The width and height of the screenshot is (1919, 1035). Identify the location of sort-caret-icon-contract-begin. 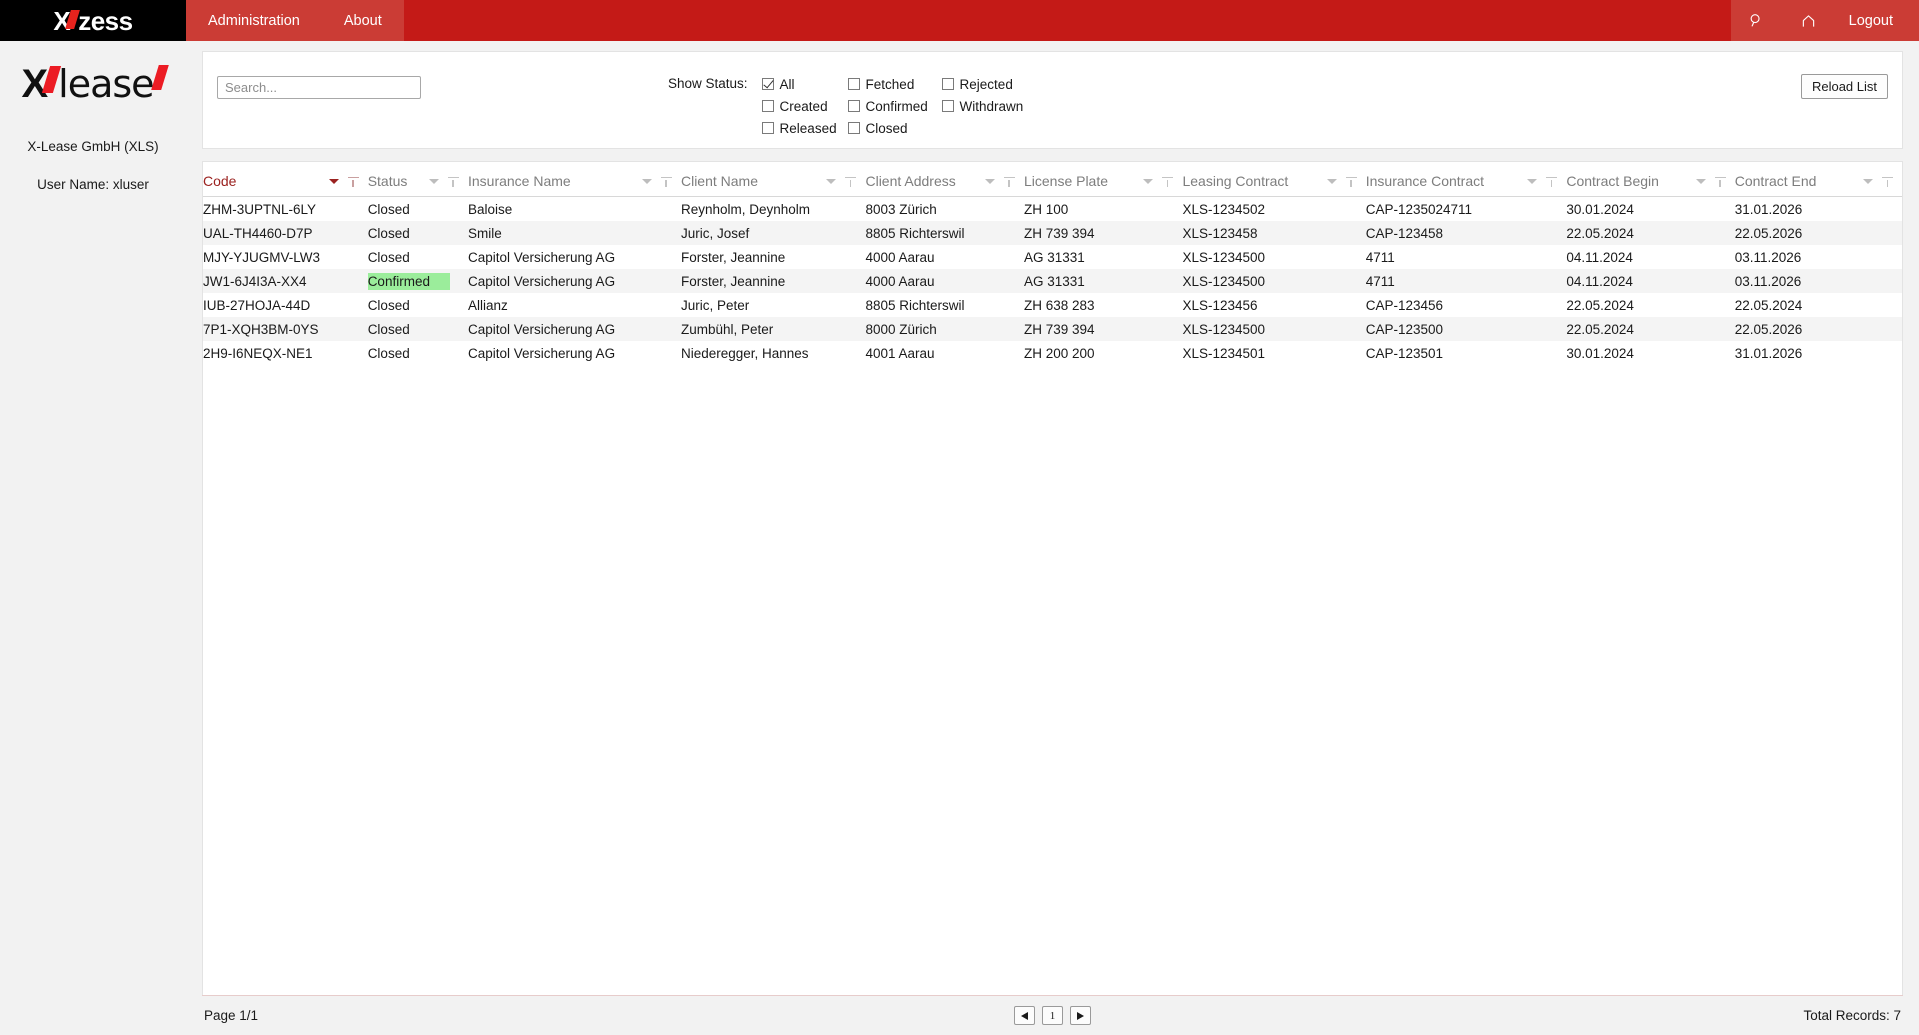
(1700, 181).